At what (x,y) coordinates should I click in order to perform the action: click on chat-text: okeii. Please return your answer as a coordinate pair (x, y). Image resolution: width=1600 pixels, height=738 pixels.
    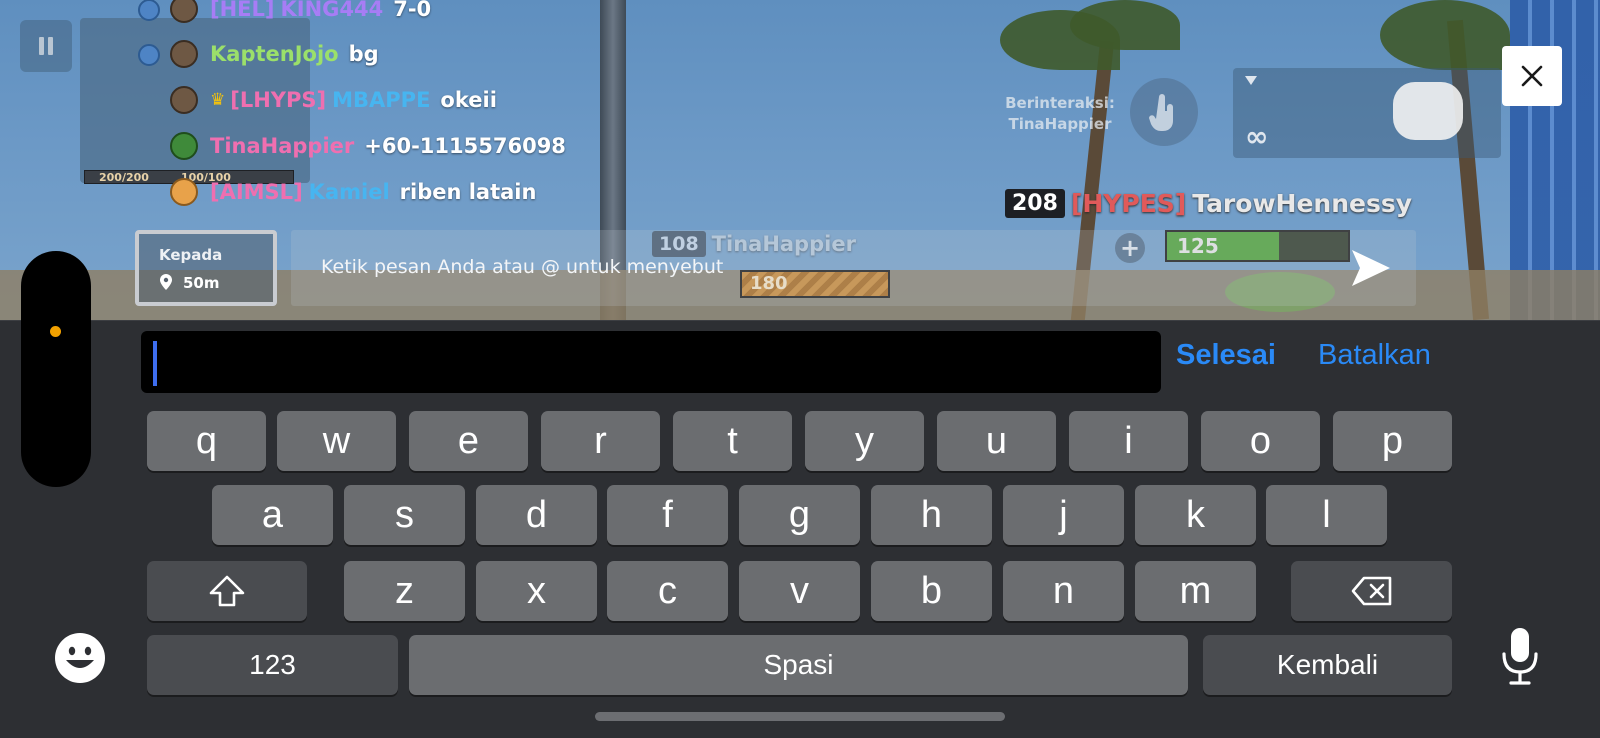
    Looking at the image, I should click on (468, 100).